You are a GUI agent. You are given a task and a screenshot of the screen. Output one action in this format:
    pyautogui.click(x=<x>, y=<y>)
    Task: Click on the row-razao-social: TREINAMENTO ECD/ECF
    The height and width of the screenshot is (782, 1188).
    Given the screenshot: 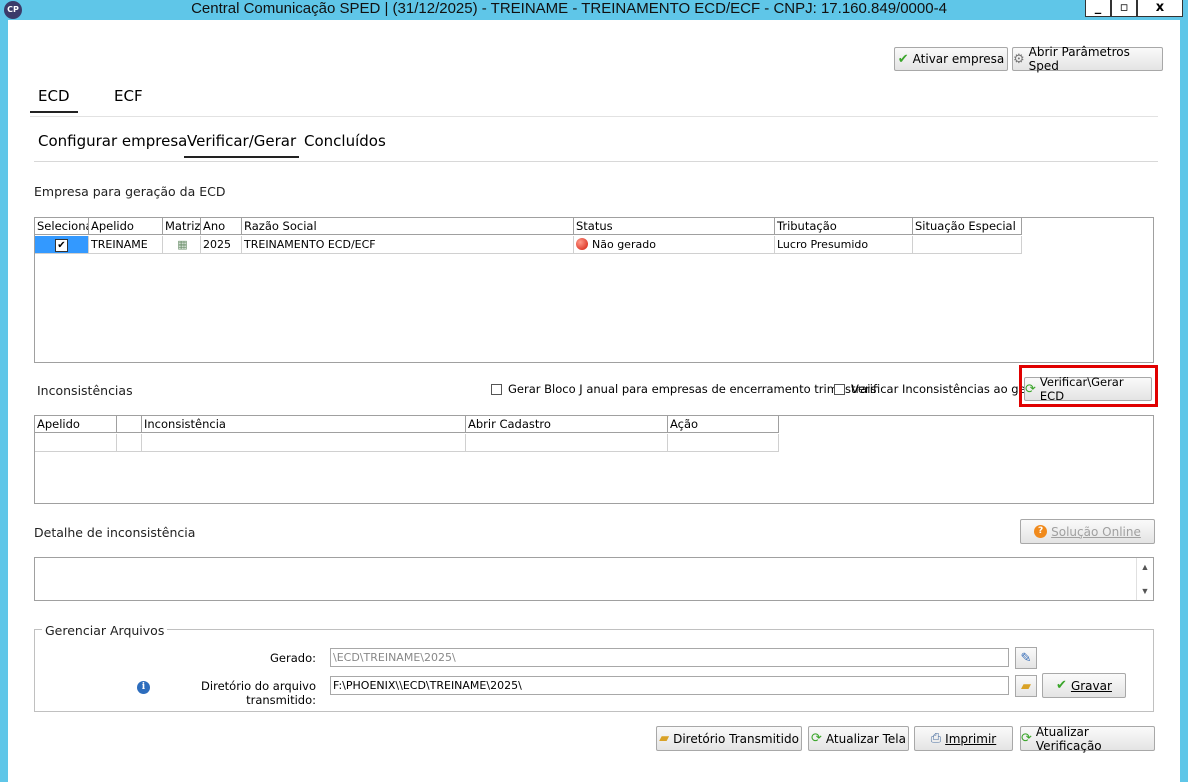 What is the action you would take?
    pyautogui.click(x=408, y=244)
    